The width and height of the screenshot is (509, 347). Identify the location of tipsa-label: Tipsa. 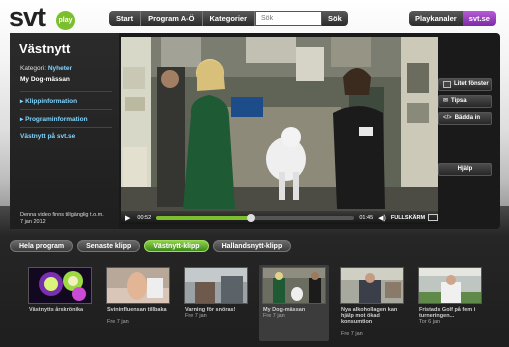
(459, 101).